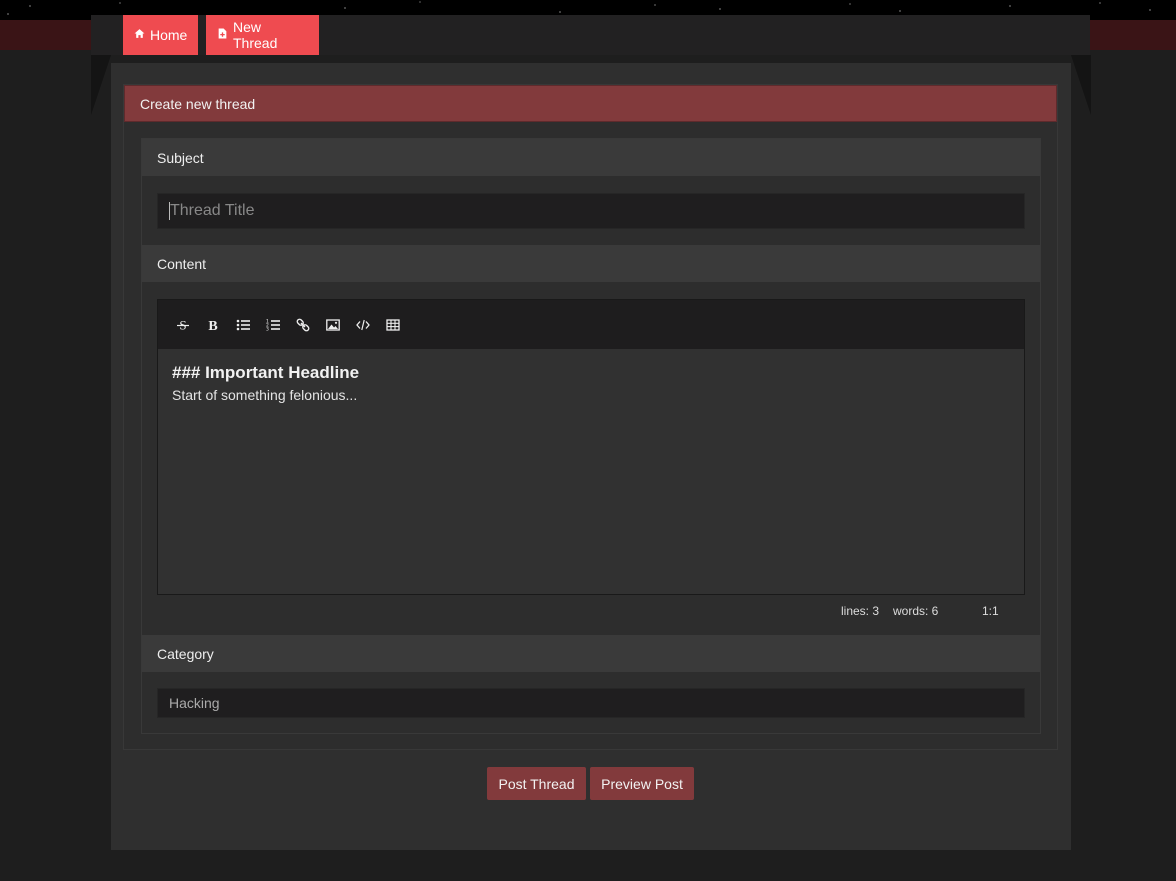 The width and height of the screenshot is (1176, 881). I want to click on bullet-list-icon, so click(243, 325).